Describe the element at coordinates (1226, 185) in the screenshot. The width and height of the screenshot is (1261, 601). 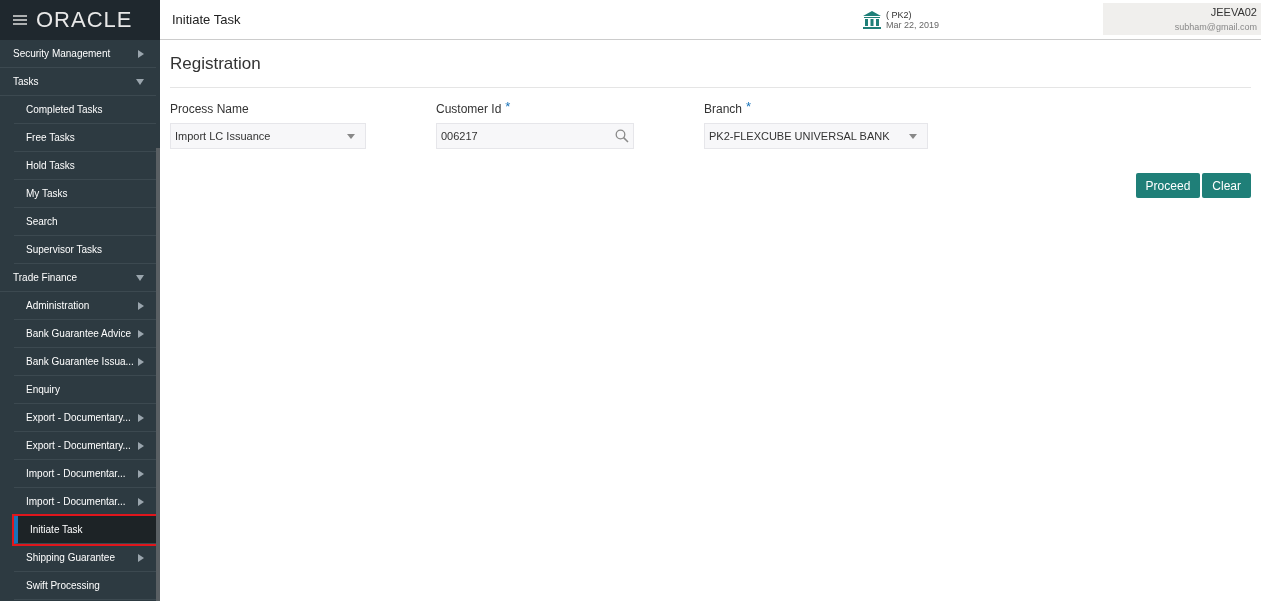
I see `clear-button: Clear` at that location.